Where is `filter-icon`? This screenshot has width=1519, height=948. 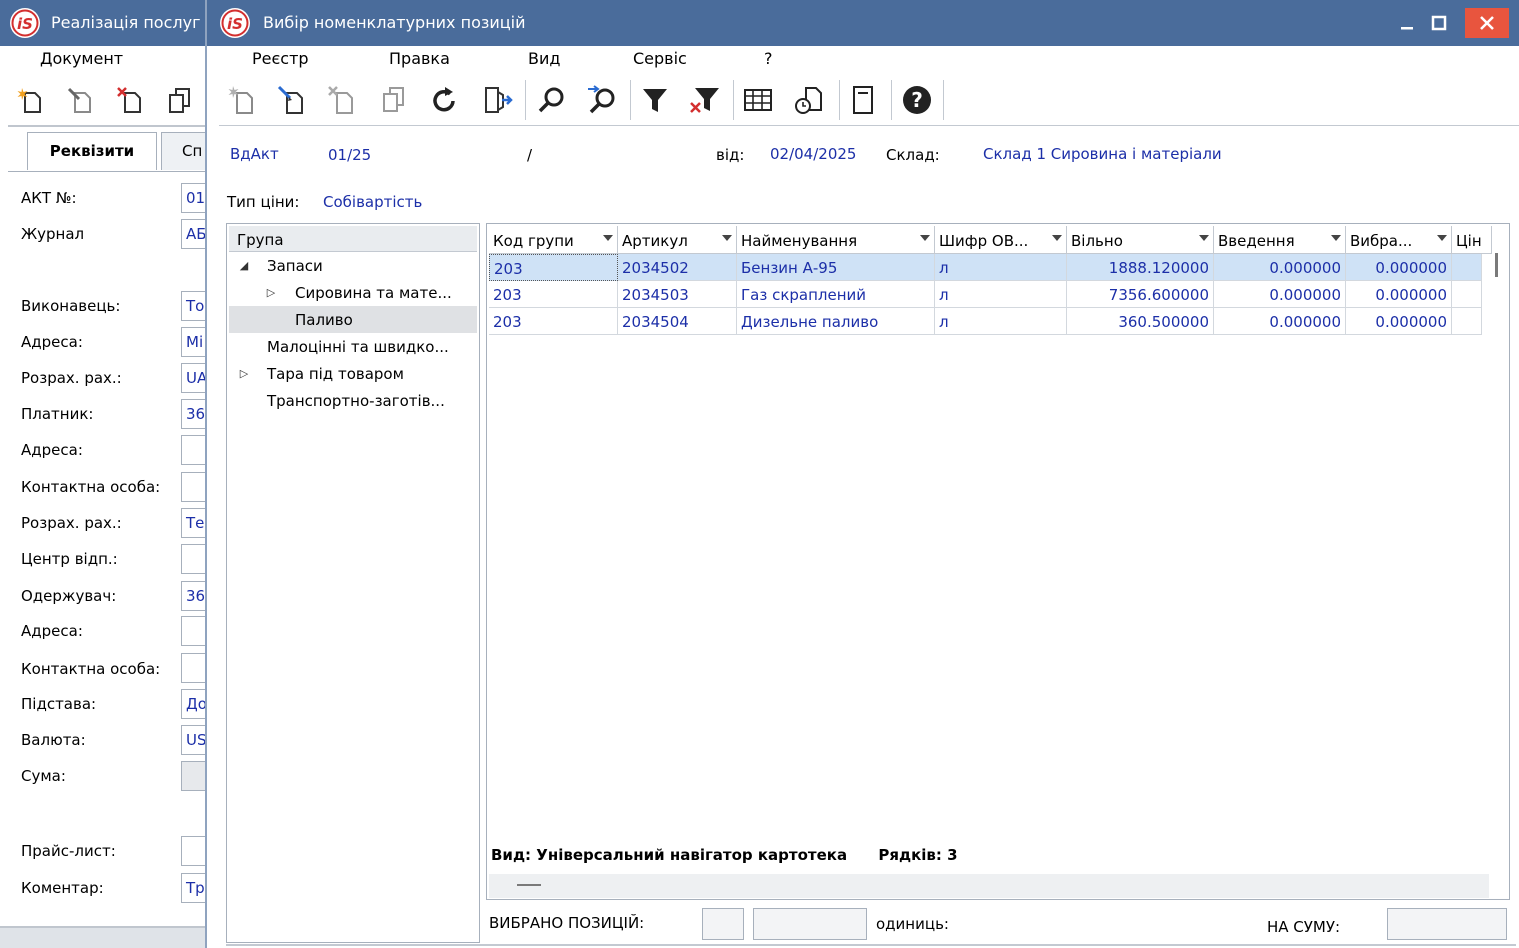
filter-icon is located at coordinates (655, 100).